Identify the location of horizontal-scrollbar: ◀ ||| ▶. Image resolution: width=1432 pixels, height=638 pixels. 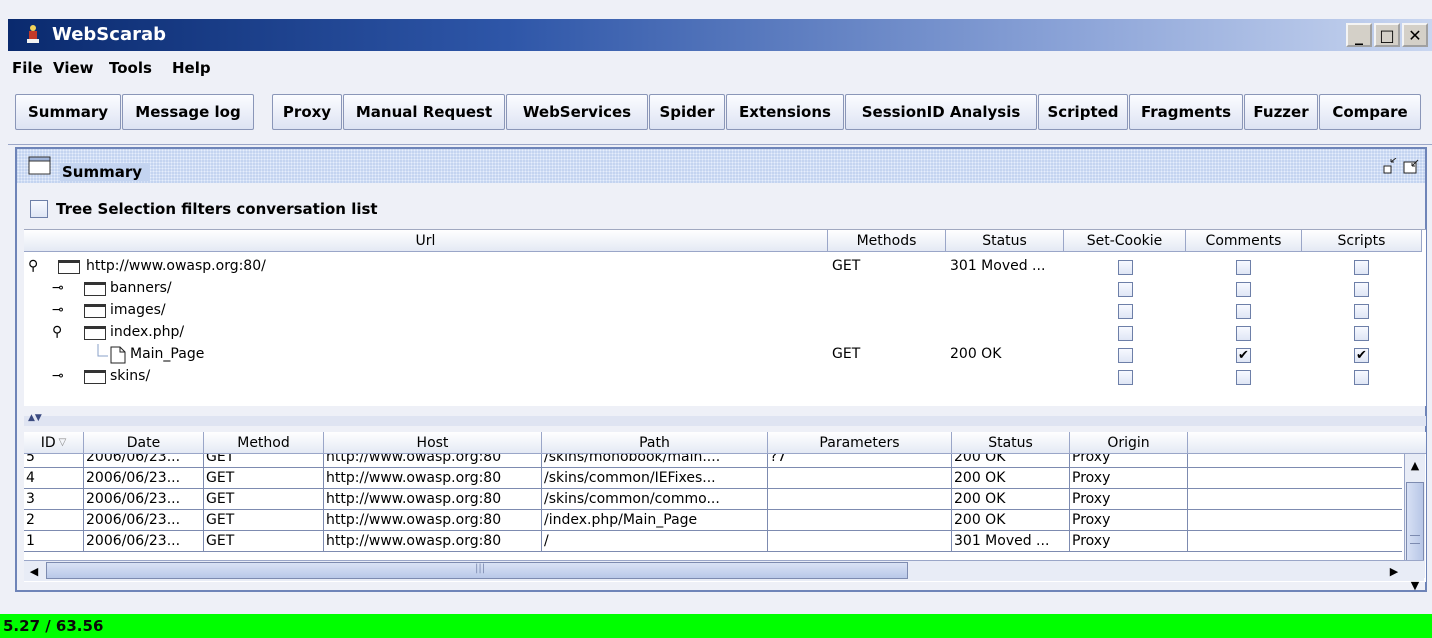
(724, 570).